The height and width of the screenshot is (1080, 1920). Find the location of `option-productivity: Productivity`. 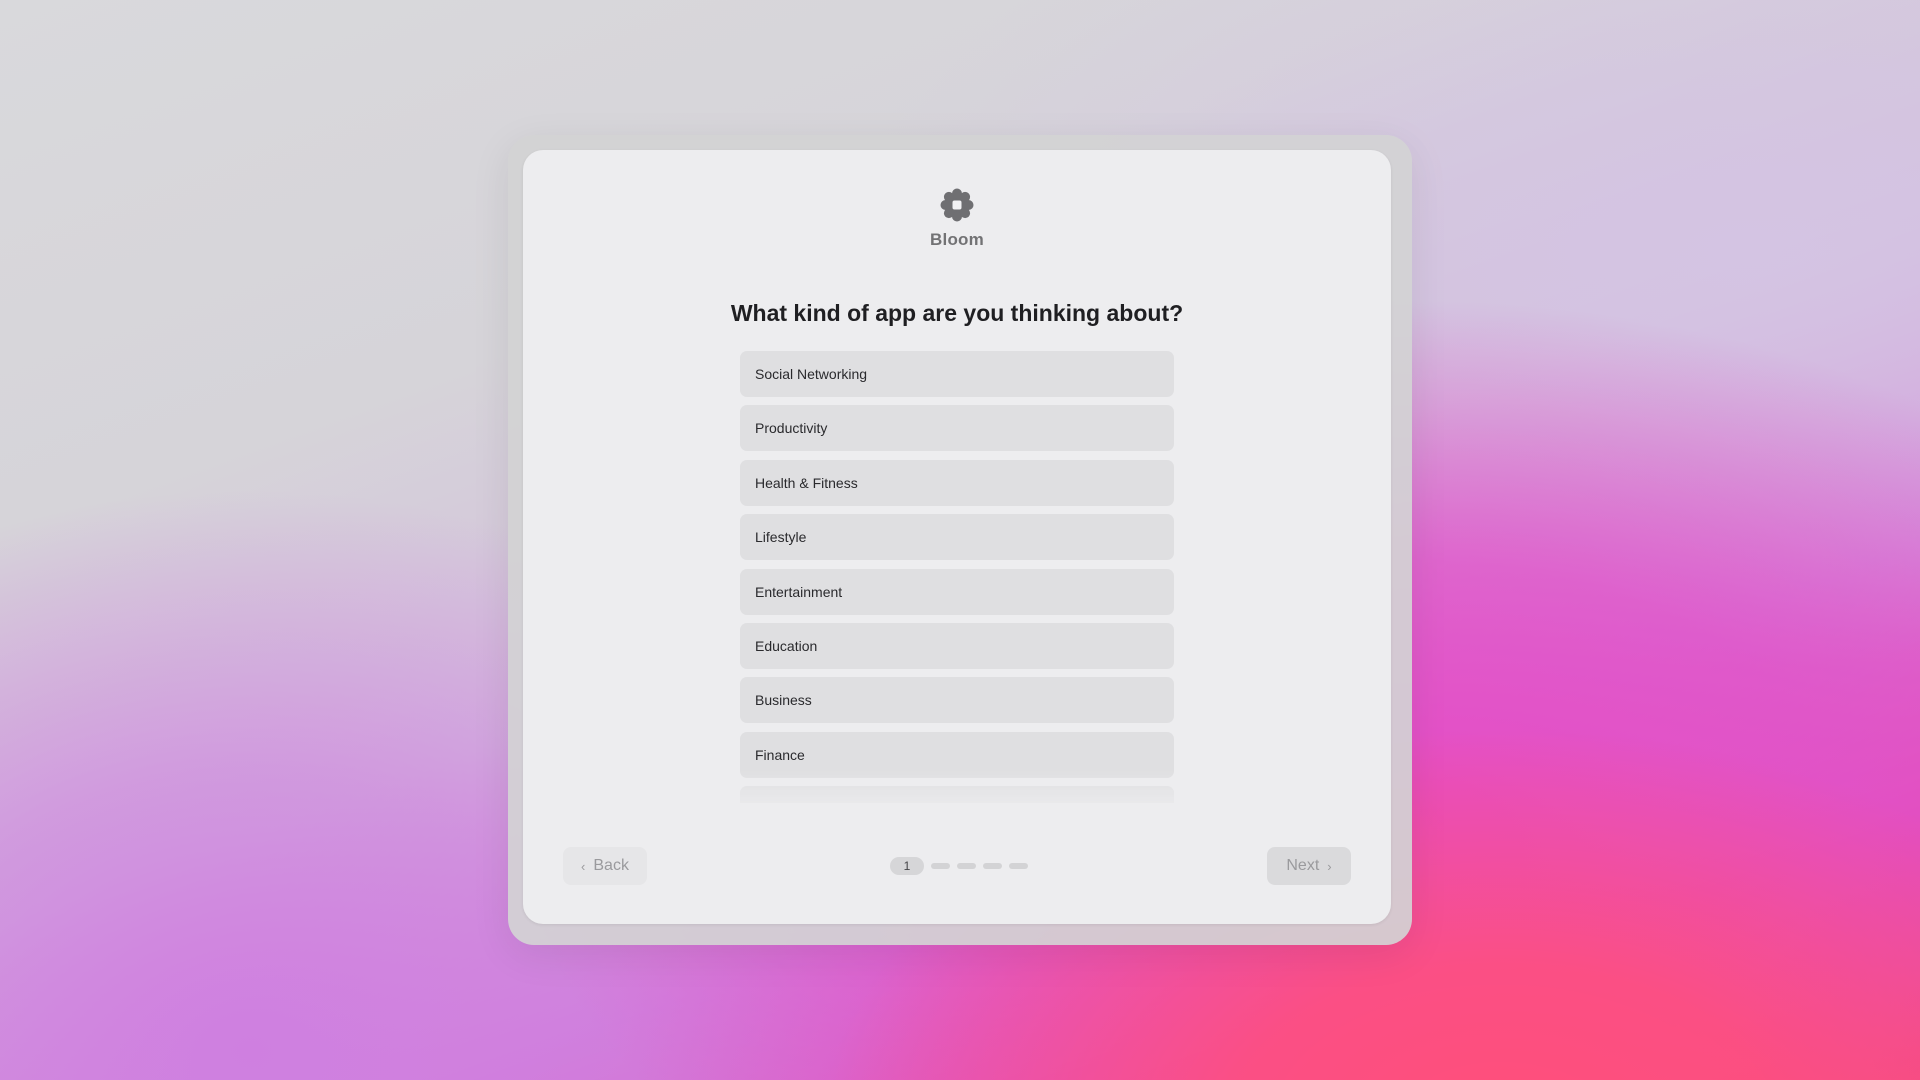

option-productivity: Productivity is located at coordinates (957, 428).